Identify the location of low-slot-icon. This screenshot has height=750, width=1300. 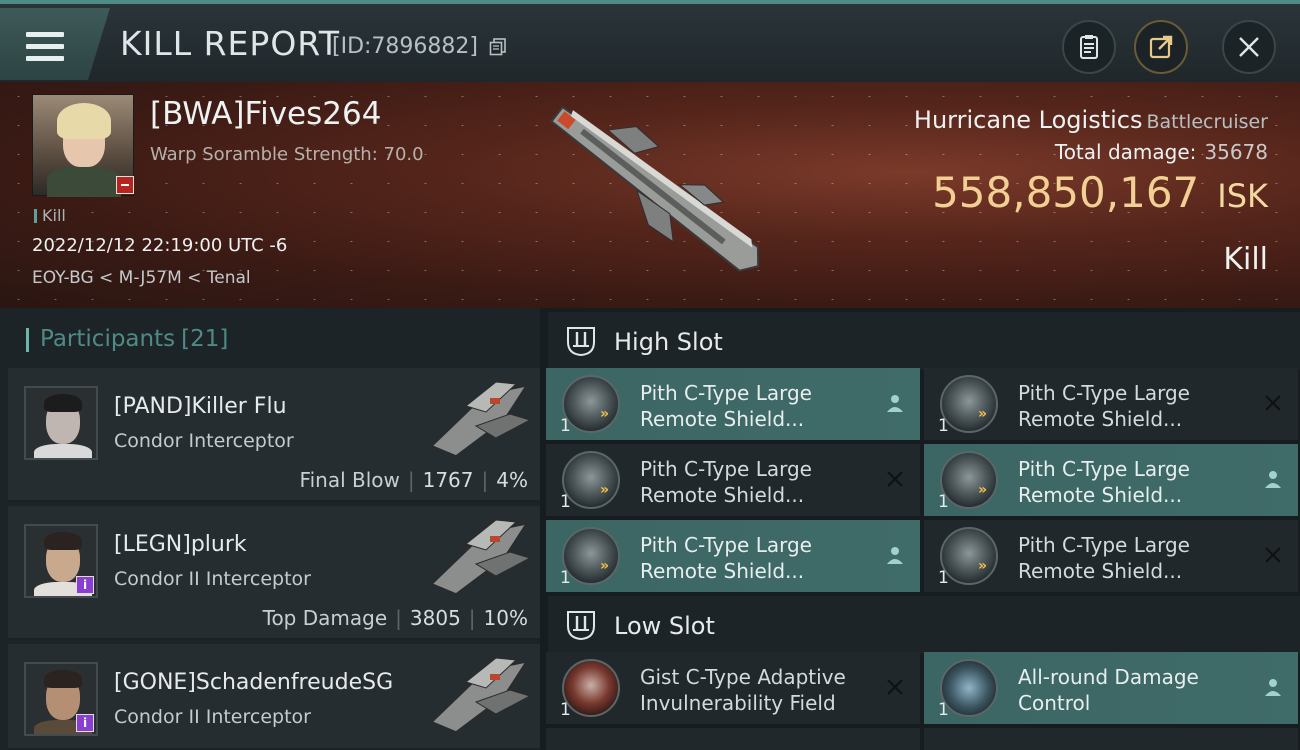
(581, 626).